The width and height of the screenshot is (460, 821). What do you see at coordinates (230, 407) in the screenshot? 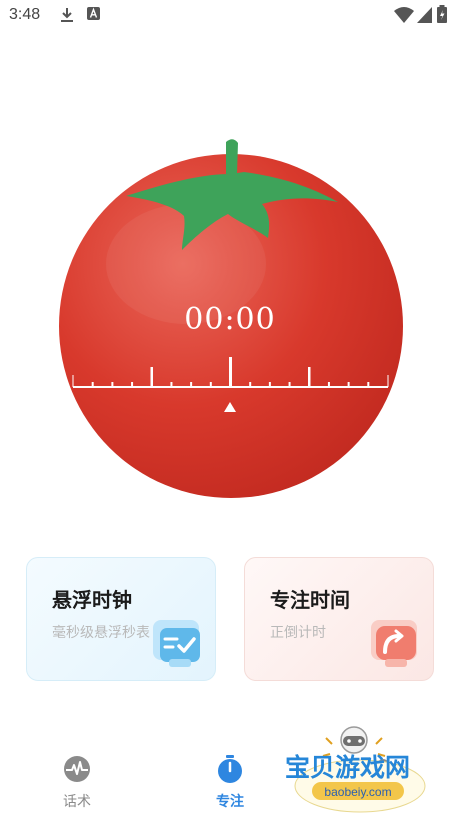
I see `scale-pointer-icon` at bounding box center [230, 407].